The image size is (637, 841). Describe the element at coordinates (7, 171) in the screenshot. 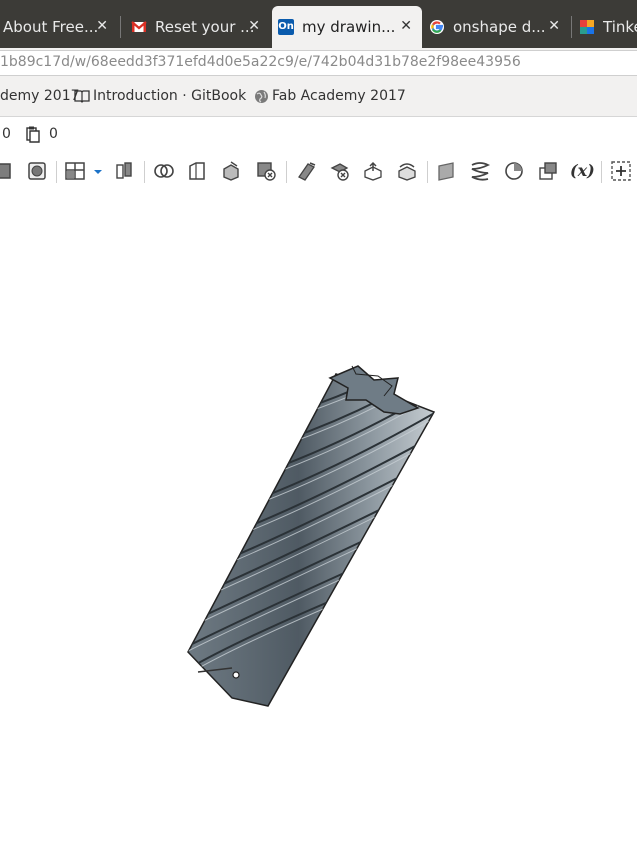

I see `box-icon` at that location.